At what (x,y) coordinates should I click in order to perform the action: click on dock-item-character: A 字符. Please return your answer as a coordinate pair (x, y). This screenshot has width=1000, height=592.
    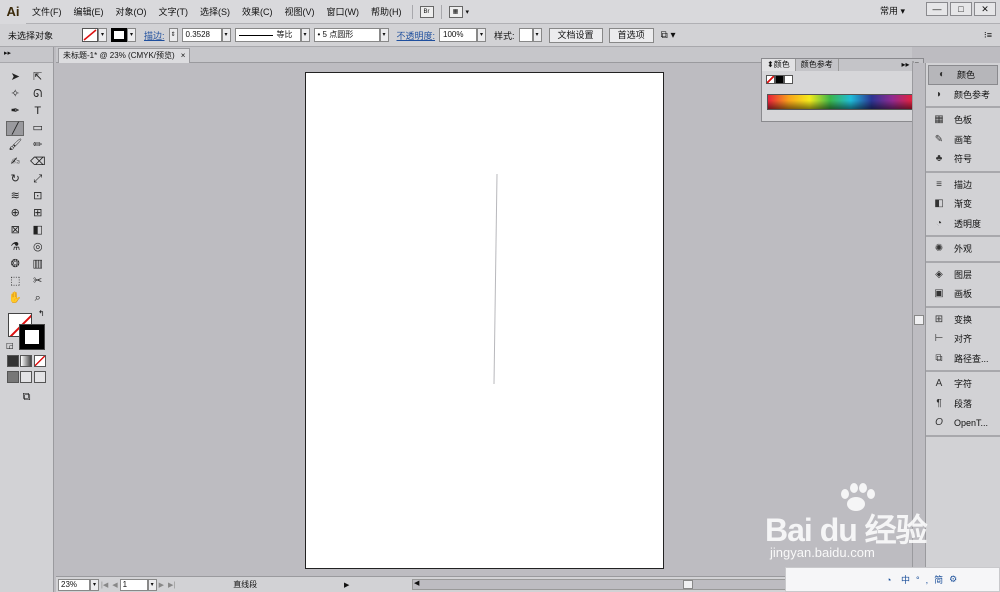
    Looking at the image, I should click on (963, 384).